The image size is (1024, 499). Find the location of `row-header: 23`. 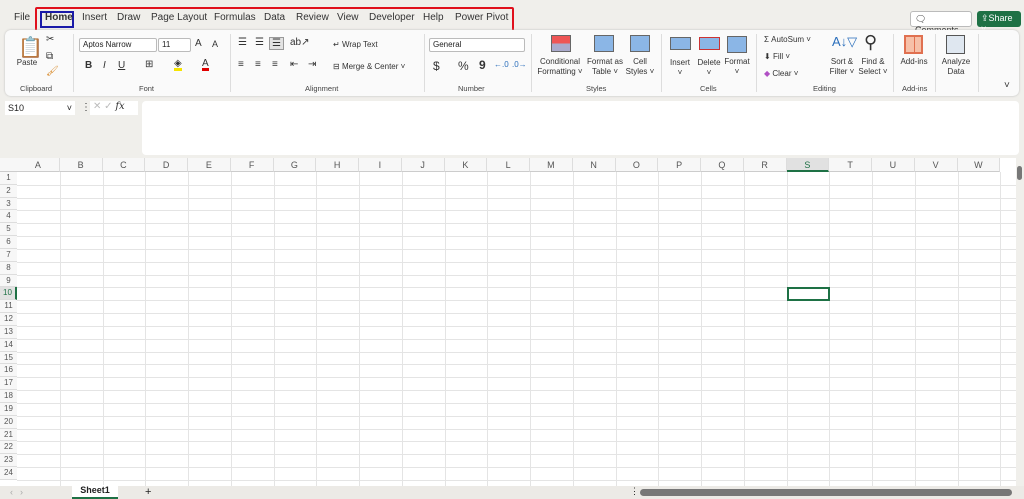

row-header: 23 is located at coordinates (8, 461).